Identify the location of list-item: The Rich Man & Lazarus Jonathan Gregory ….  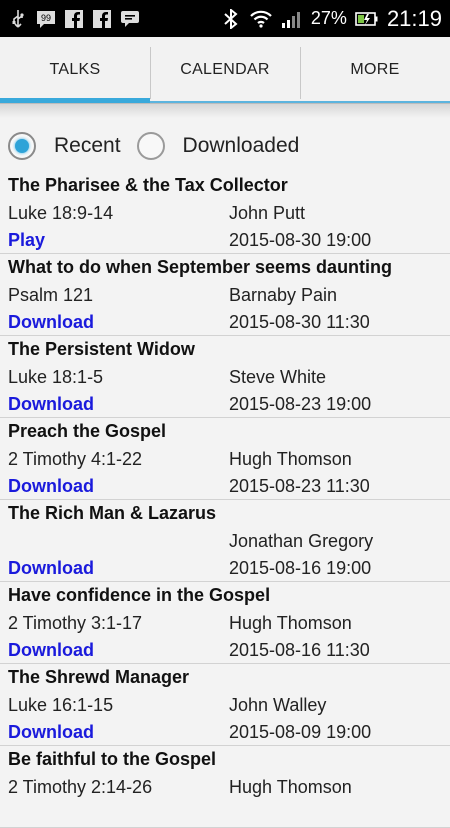
(225, 541).